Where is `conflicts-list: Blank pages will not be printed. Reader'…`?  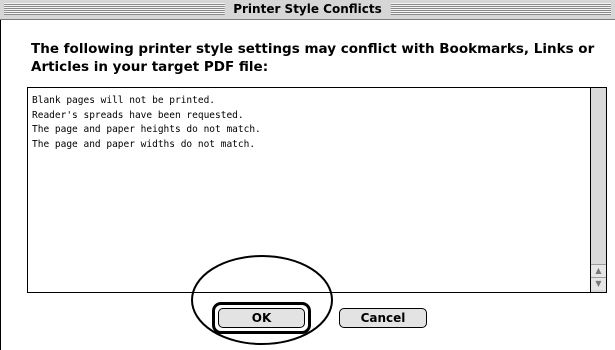 conflicts-list: Blank pages will not be printed. Reader'… is located at coordinates (309, 123).